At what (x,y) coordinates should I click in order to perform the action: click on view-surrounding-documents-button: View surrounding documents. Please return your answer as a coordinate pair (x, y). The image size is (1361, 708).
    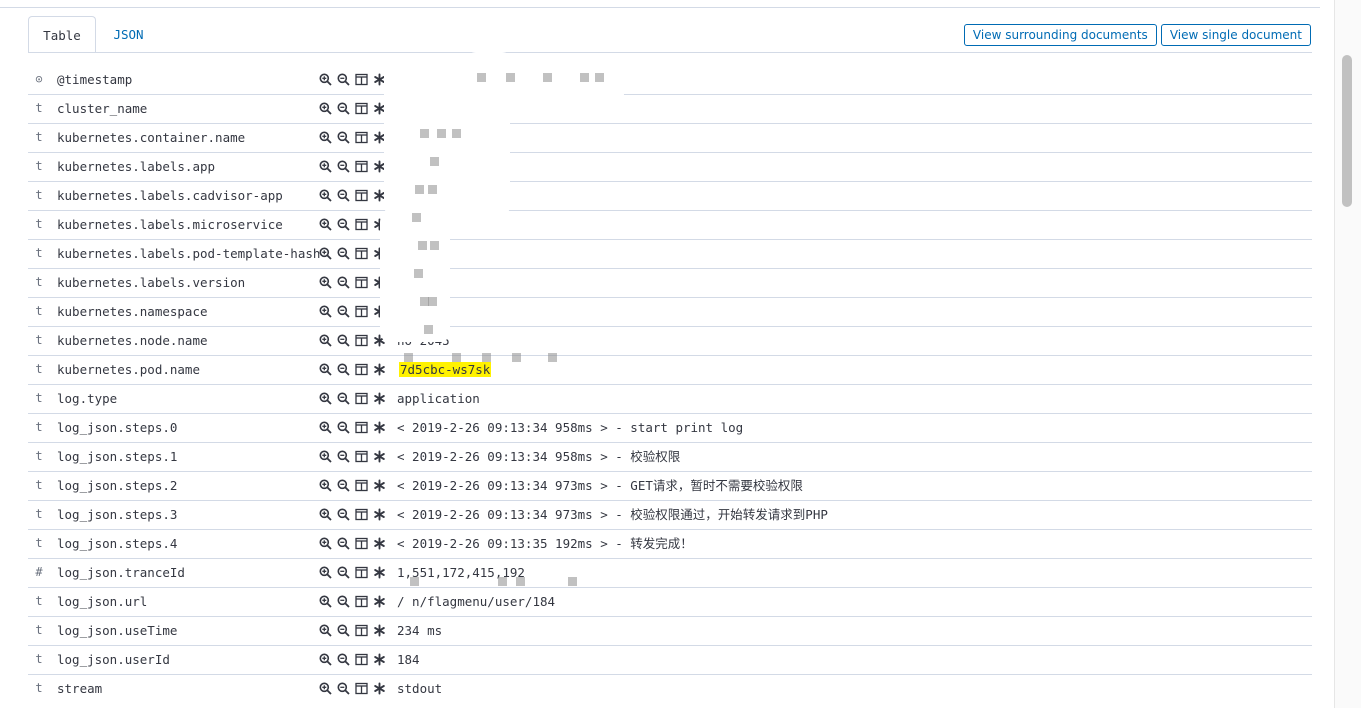
    Looking at the image, I should click on (1060, 35).